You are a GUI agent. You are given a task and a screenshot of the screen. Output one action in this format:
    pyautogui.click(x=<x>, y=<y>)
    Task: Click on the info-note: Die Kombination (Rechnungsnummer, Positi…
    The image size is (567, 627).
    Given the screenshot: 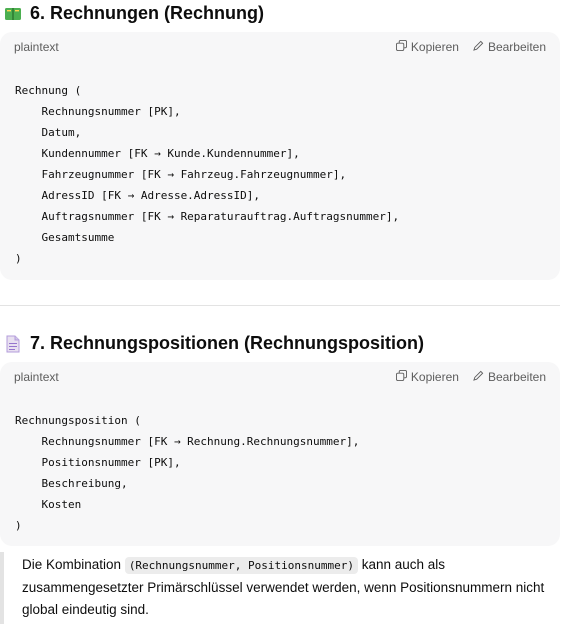 What is the action you would take?
    pyautogui.click(x=282, y=588)
    